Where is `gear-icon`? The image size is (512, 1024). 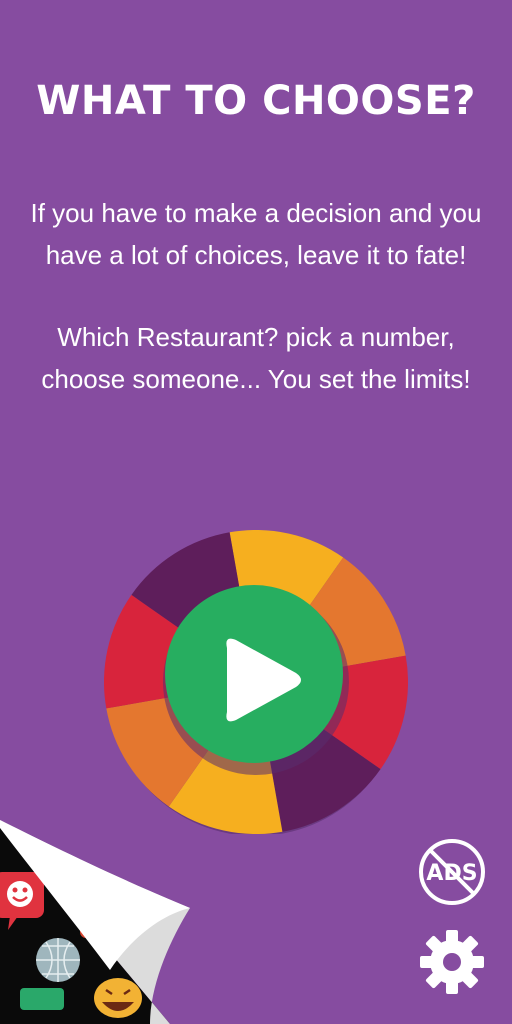 gear-icon is located at coordinates (452, 962).